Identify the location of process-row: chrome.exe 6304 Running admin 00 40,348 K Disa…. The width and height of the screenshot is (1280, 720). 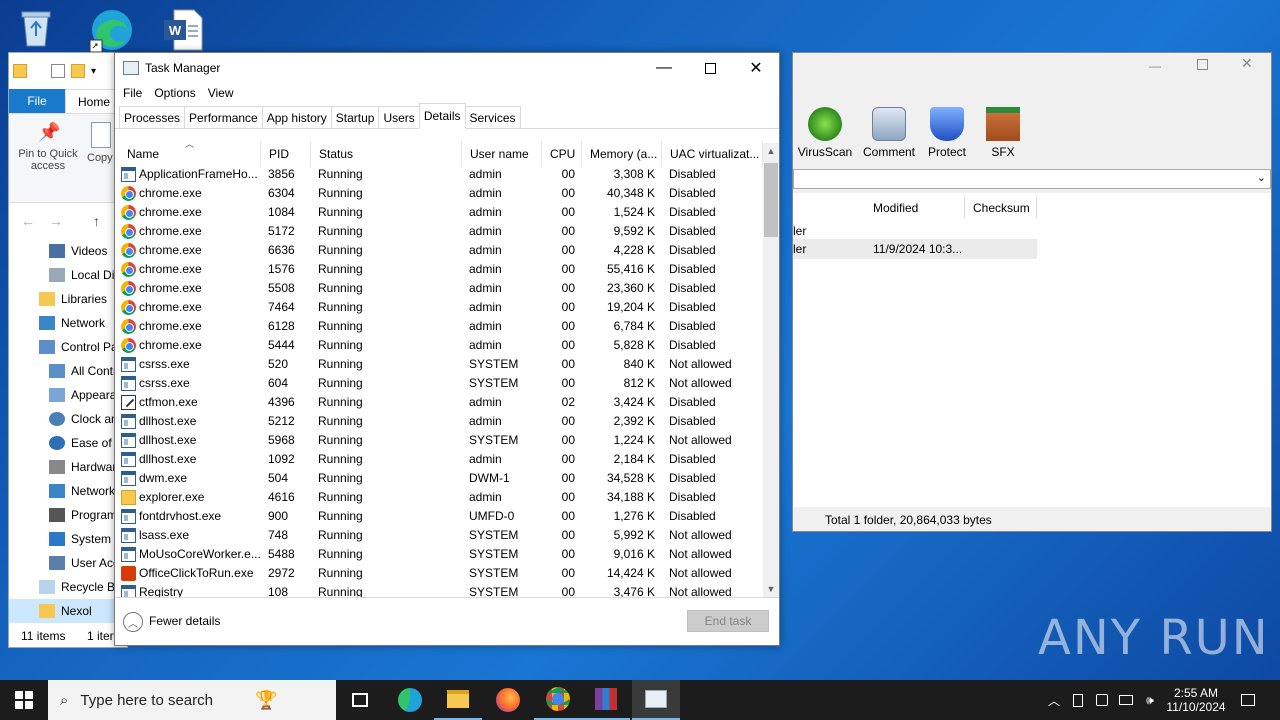
(441, 193).